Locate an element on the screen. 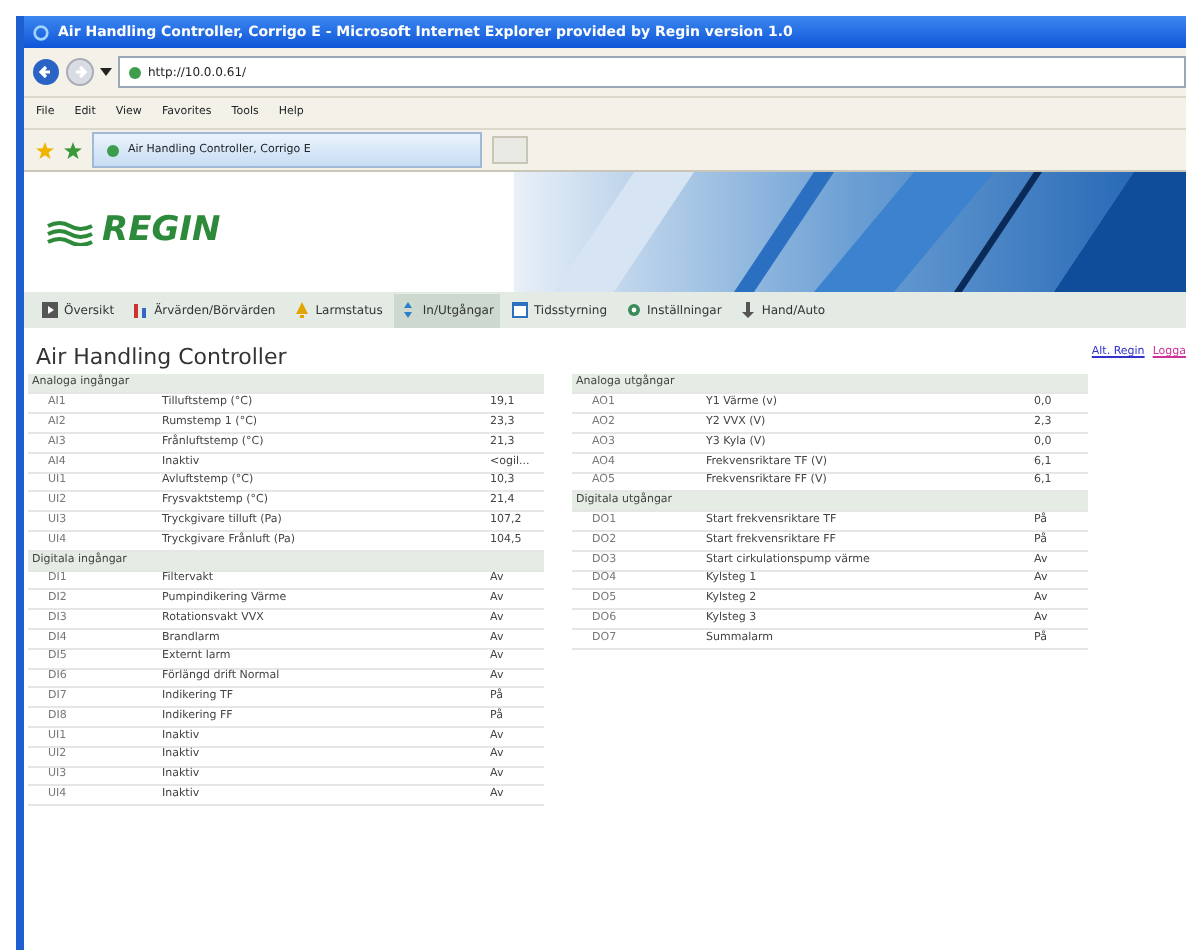  page-heading: Air Handling Controller is located at coordinates (161, 357).